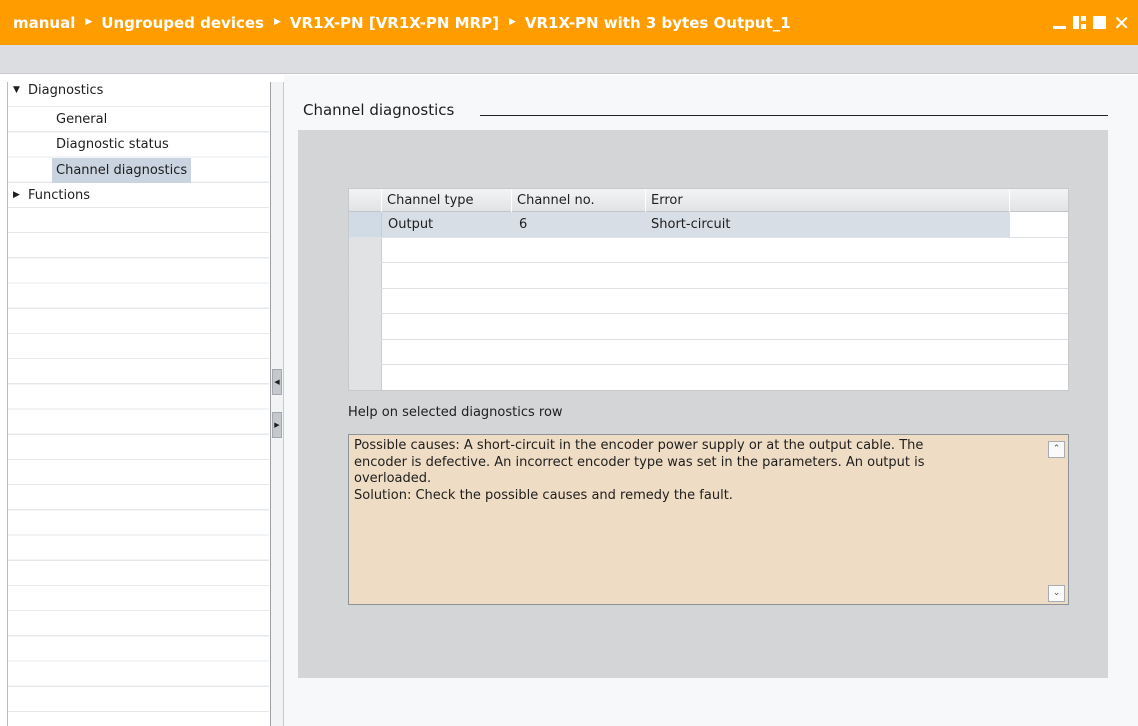 The image size is (1138, 726). I want to click on scroll-down-icon: ⌄, so click(1056, 593).